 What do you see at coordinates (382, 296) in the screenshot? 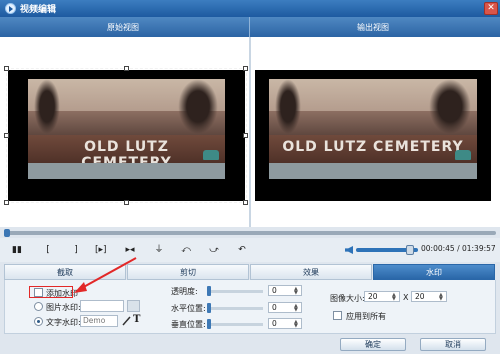
I see `image-width-spinbox: 20 ▲ ▼` at bounding box center [382, 296].